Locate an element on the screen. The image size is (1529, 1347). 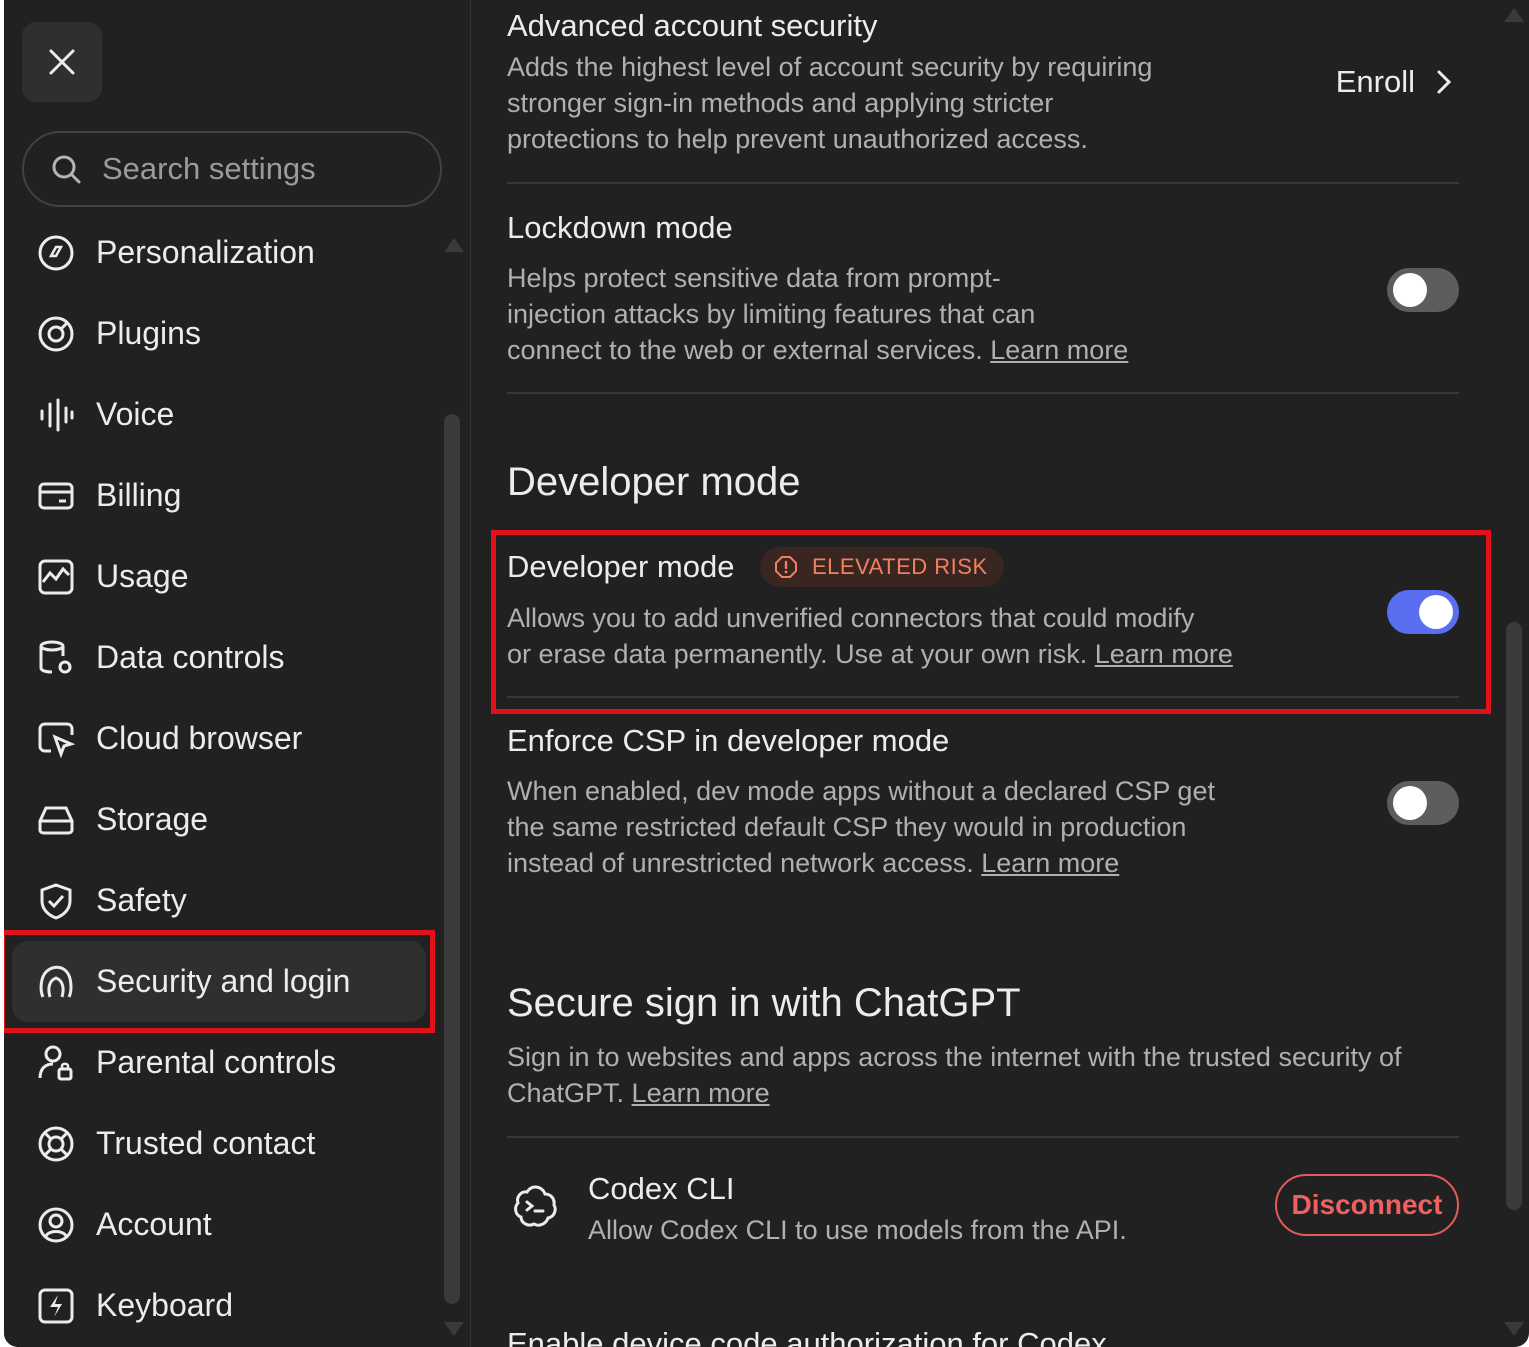
keyboard-icon is located at coordinates (56, 1306).